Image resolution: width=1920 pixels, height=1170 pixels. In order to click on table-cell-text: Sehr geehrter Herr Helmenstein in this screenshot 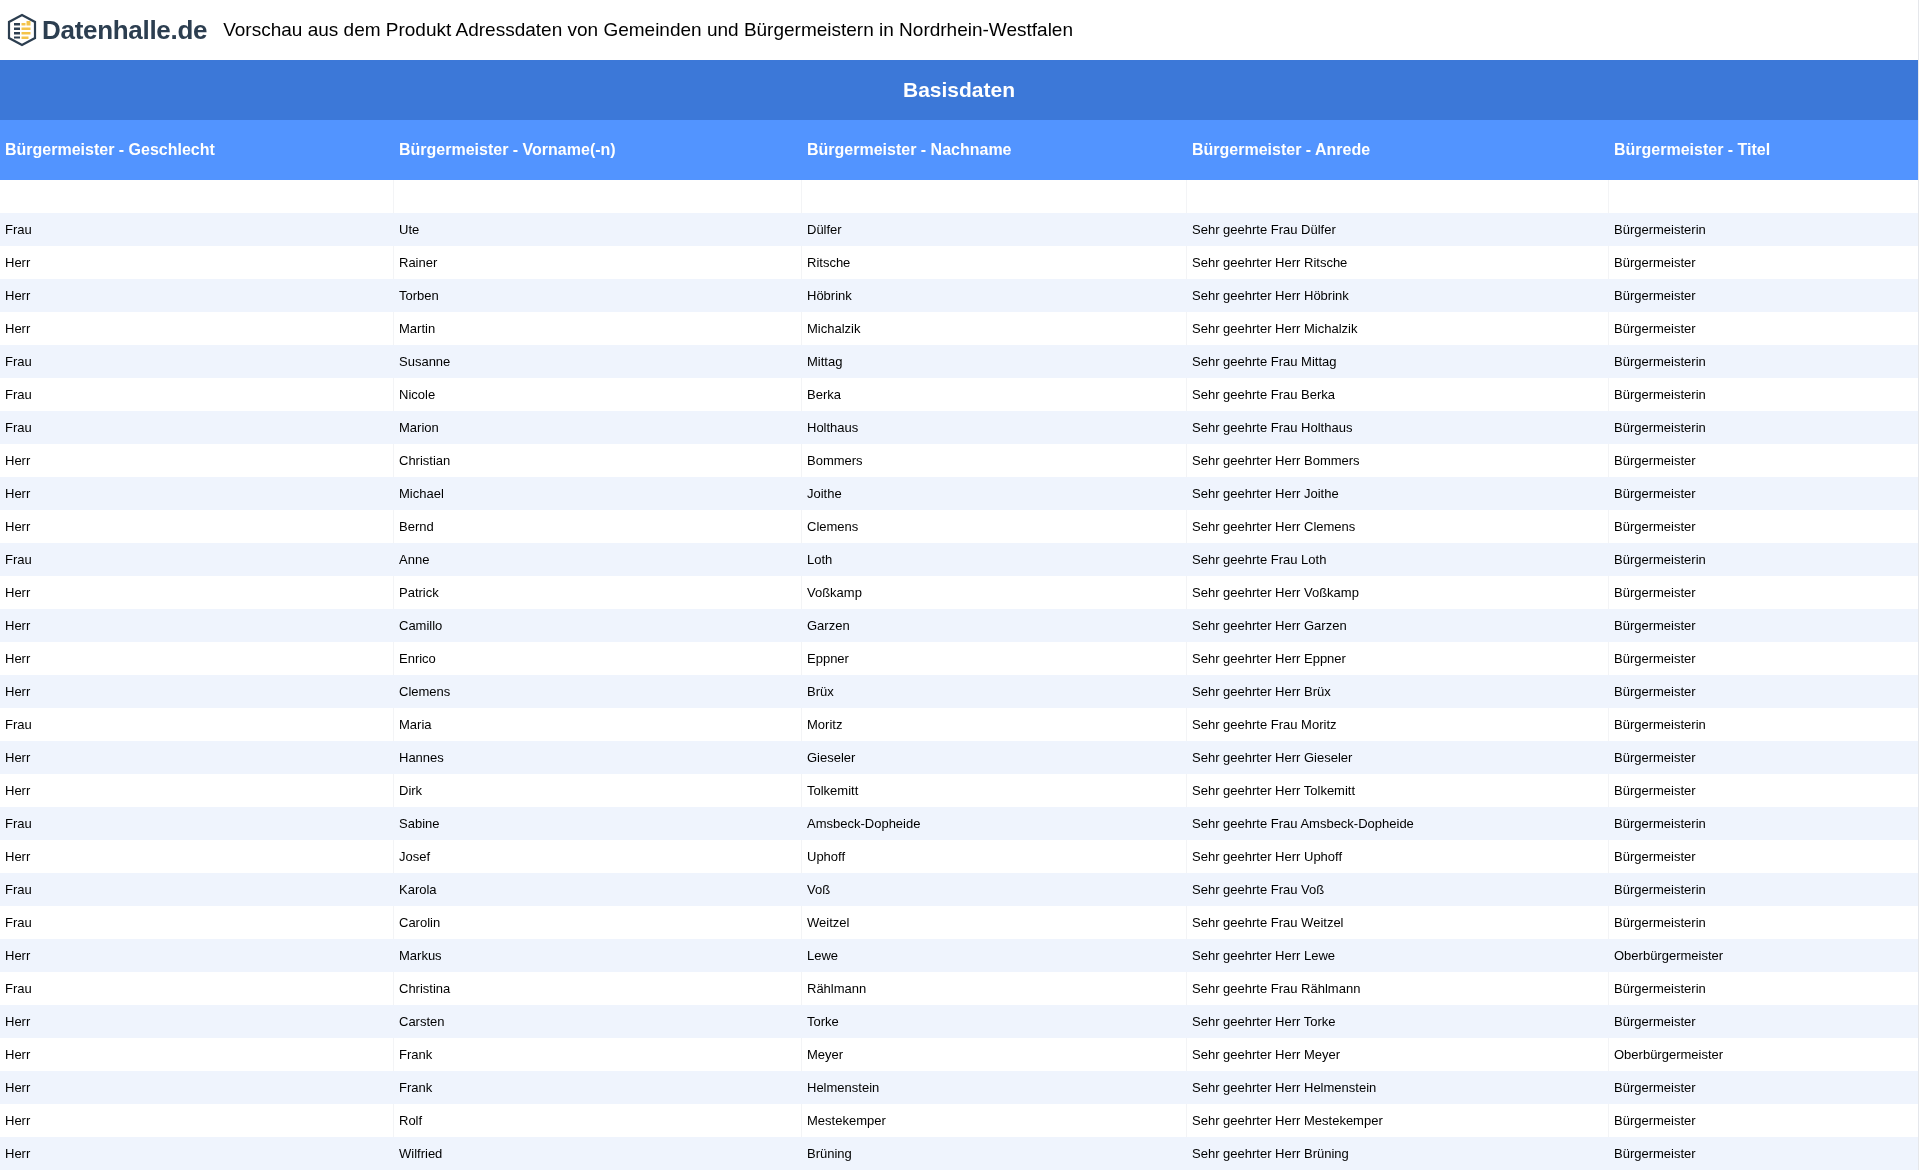, I will do `click(1284, 1087)`.